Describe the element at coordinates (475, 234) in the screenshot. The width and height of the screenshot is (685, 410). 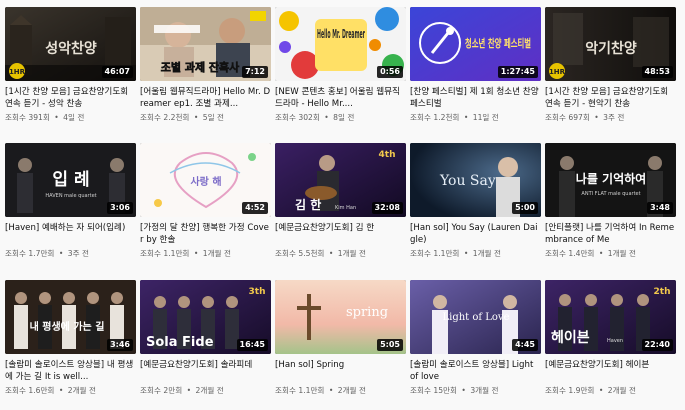
I see `video-title: [Han sol] You Say (Lauren Daigle)` at that location.